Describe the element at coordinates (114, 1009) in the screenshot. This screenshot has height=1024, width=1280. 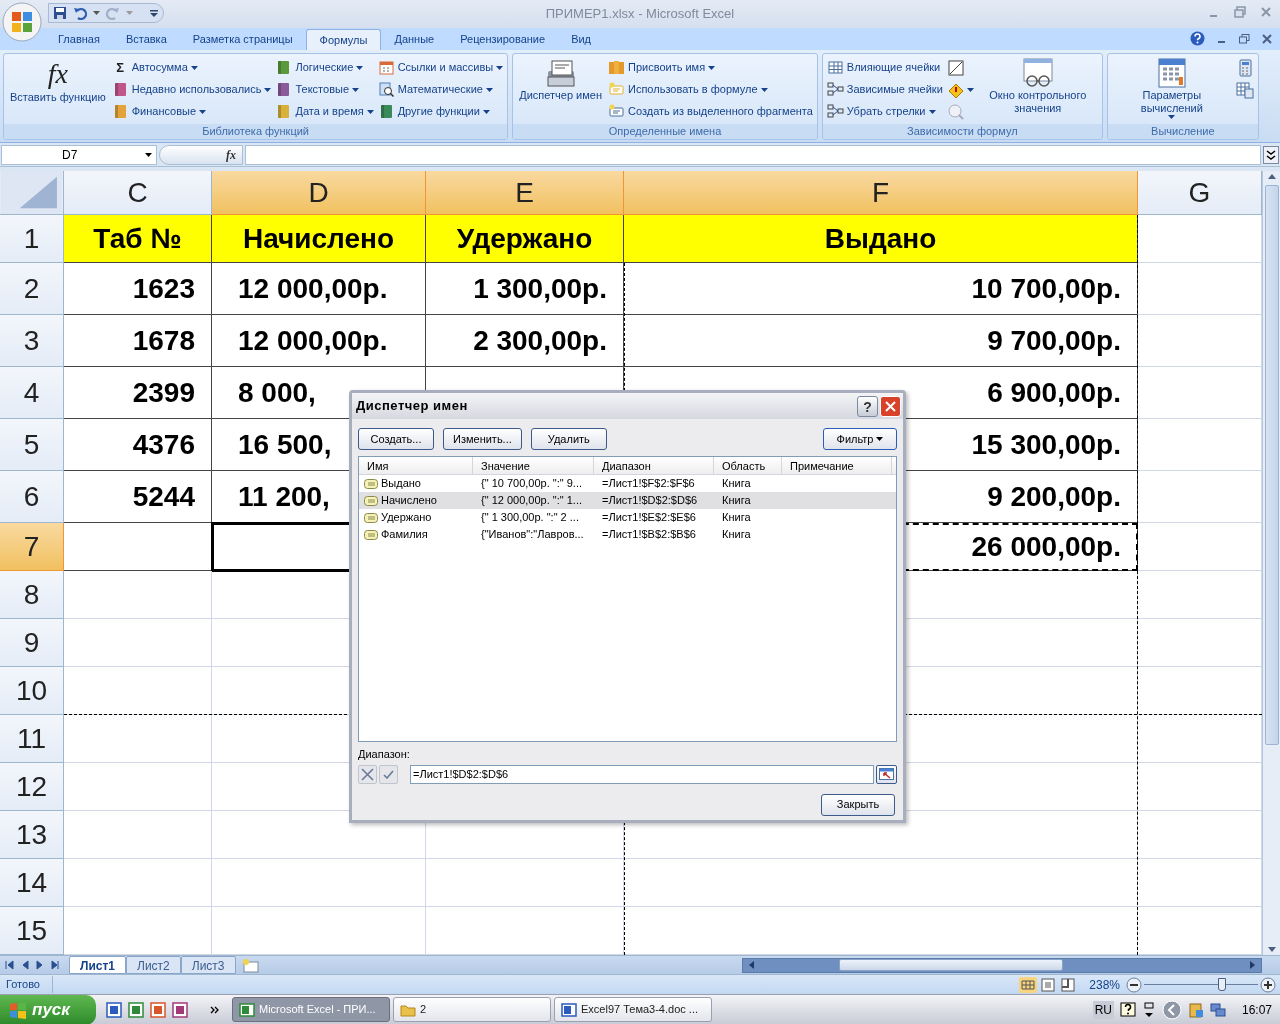
I see `word-icon` at that location.